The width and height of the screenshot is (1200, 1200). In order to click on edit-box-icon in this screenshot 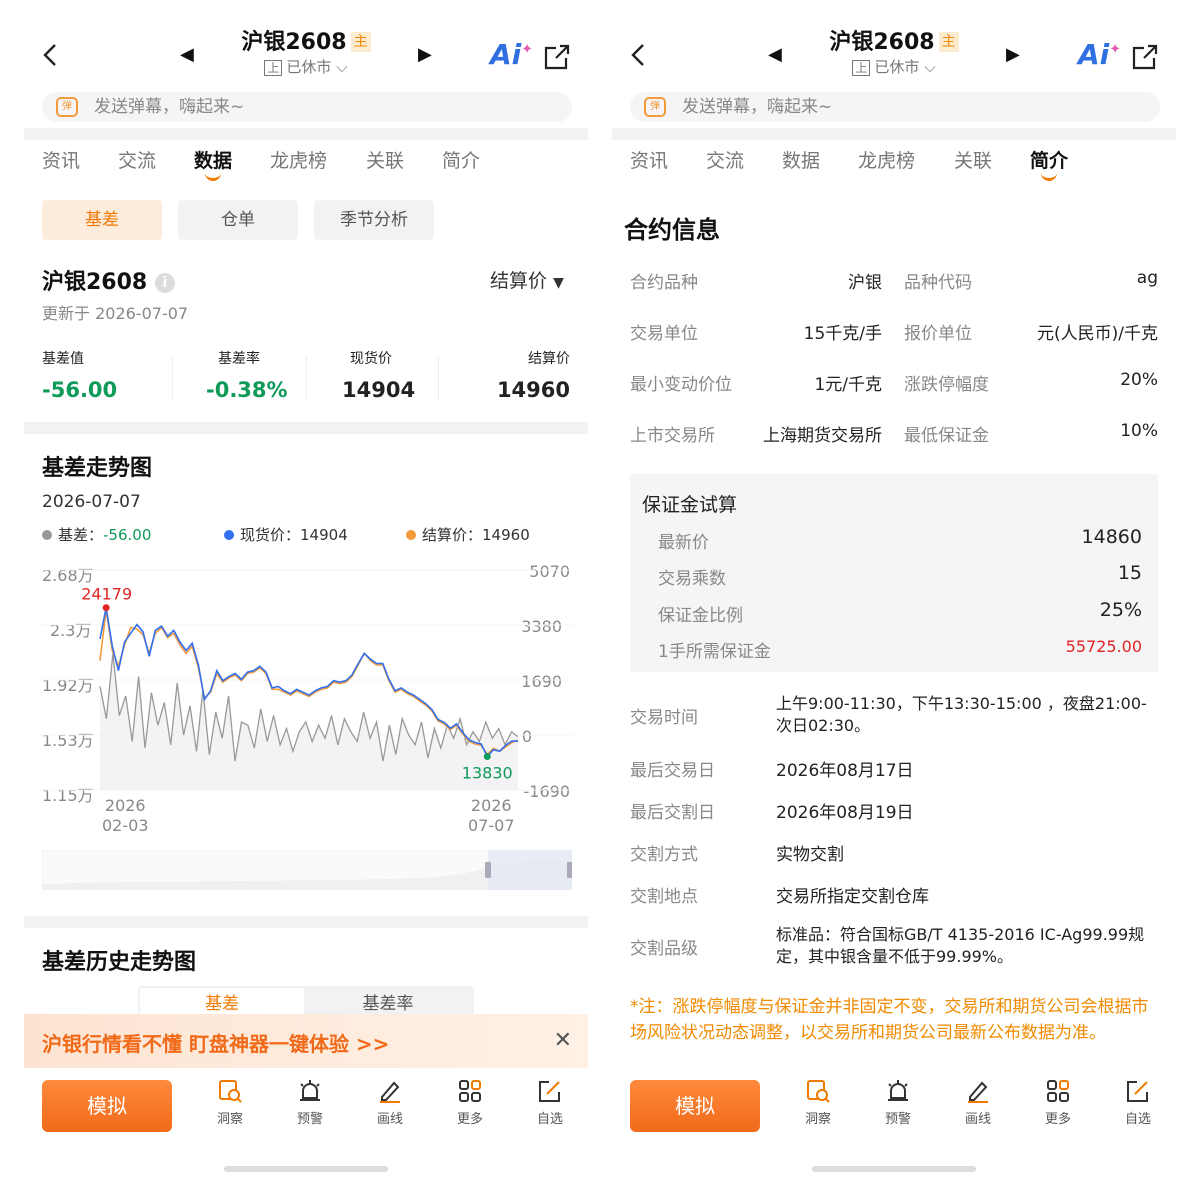, I will do `click(549, 1091)`.